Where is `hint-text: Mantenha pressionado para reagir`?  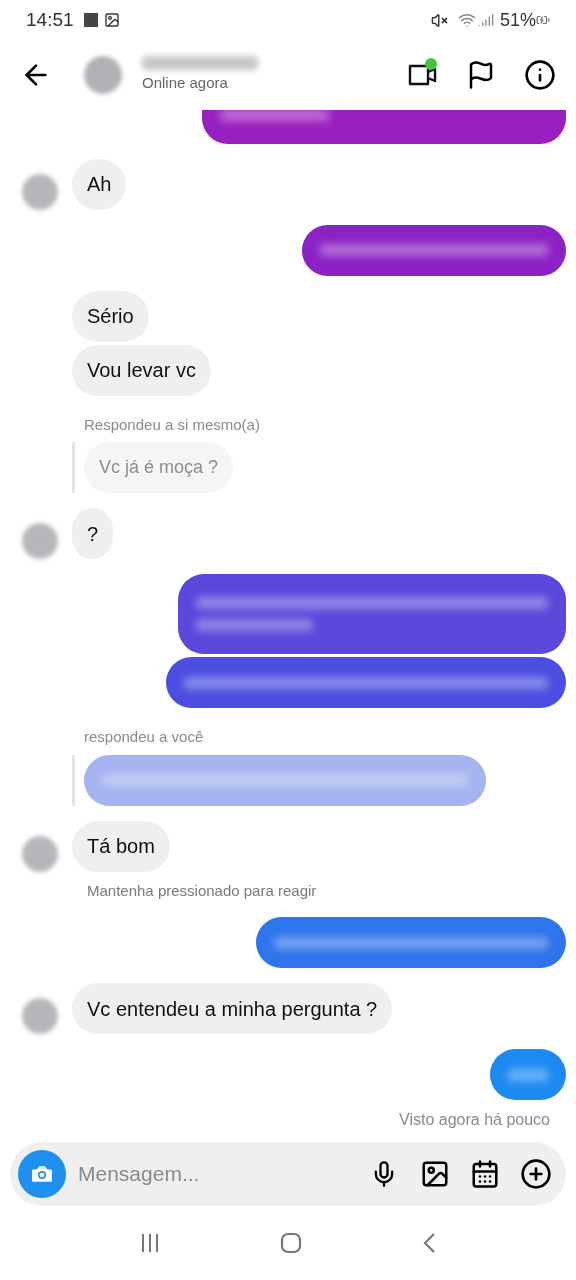
hint-text: Mantenha pressionado para reagir is located at coordinates (202, 890).